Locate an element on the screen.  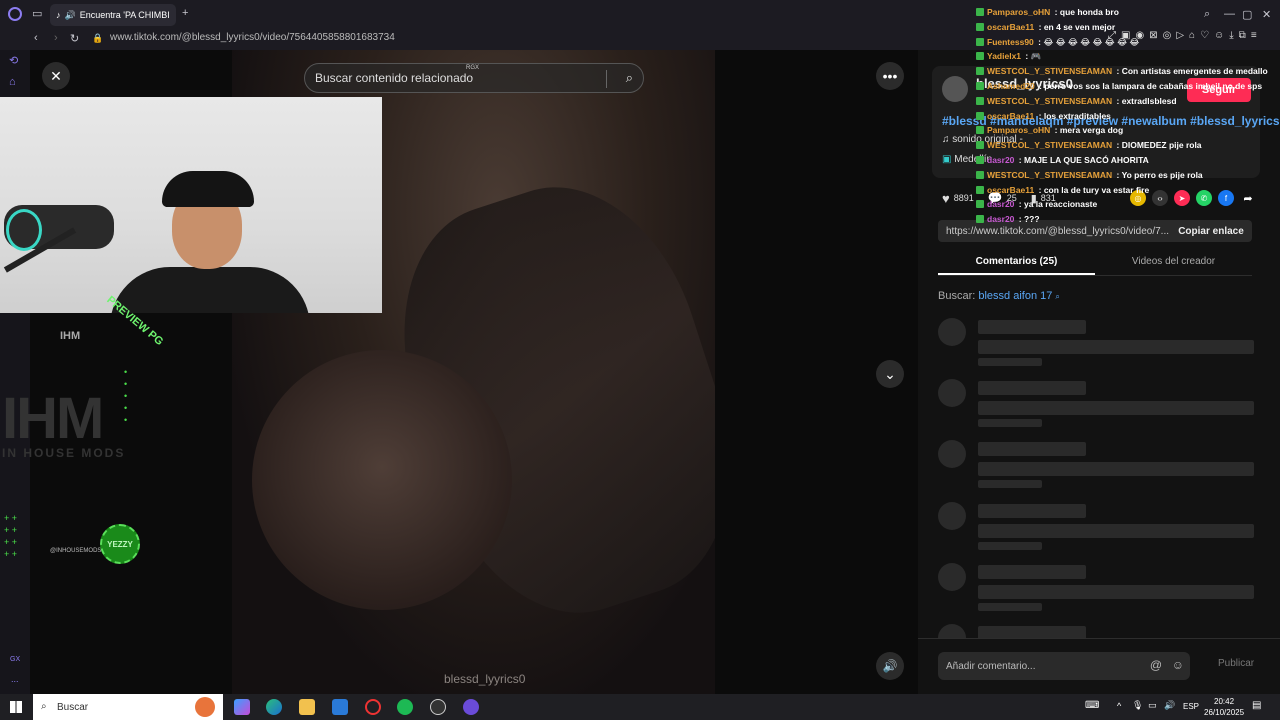
chat-message: dasr20 : ??? is located at coordinates (1008, 219).